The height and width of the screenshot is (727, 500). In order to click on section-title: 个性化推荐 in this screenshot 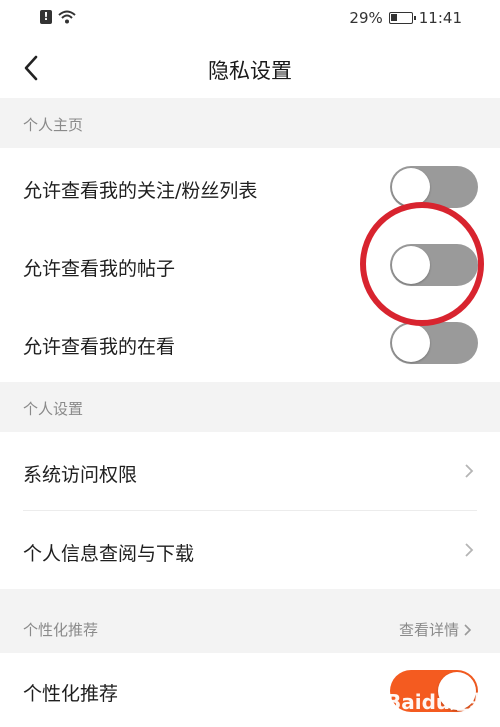, I will do `click(61, 630)`.